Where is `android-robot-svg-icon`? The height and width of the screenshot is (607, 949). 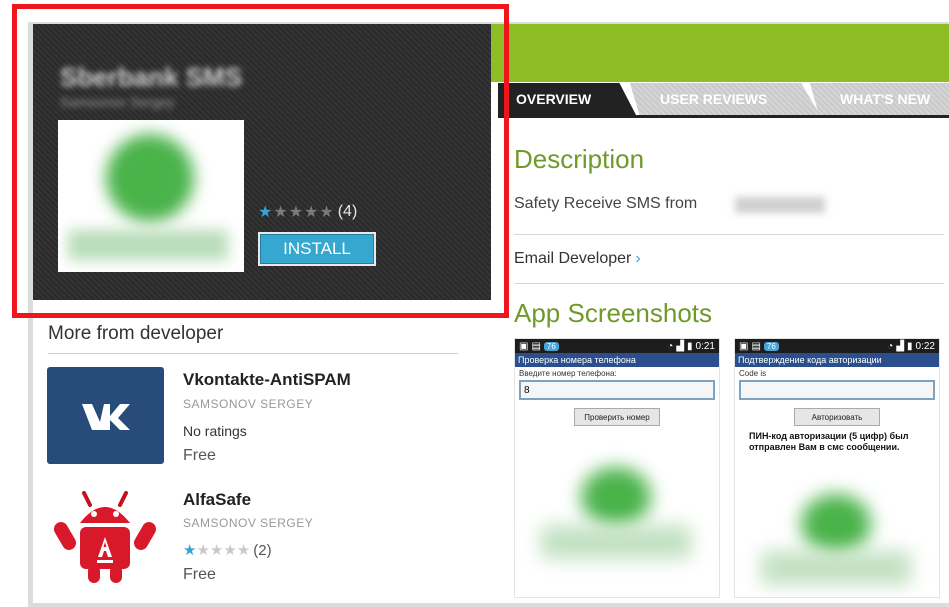 android-robot-svg-icon is located at coordinates (105, 537).